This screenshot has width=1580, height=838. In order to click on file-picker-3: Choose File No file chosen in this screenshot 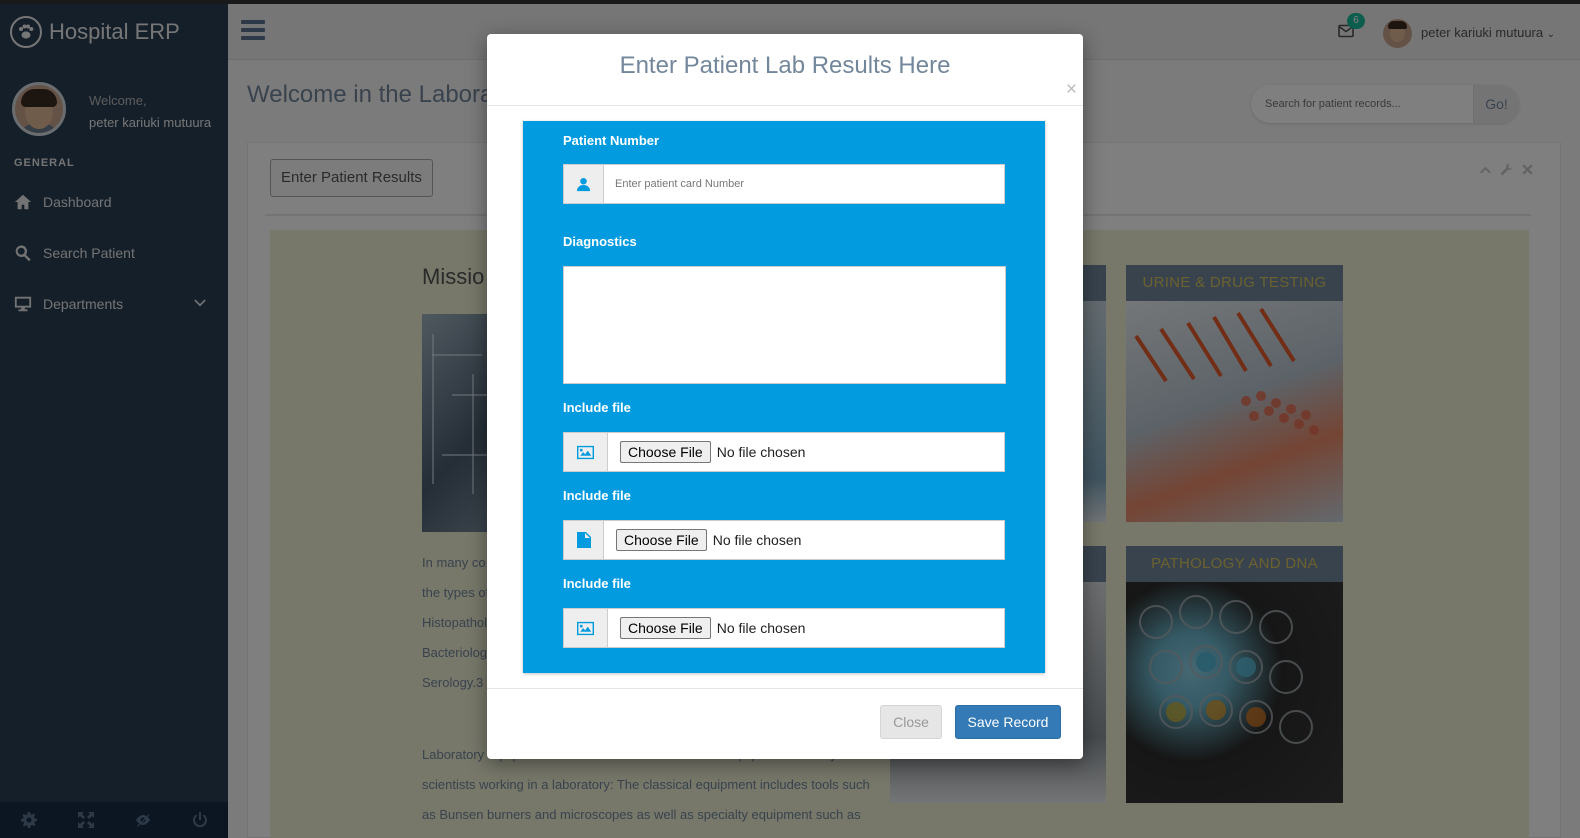, I will do `click(806, 628)`.